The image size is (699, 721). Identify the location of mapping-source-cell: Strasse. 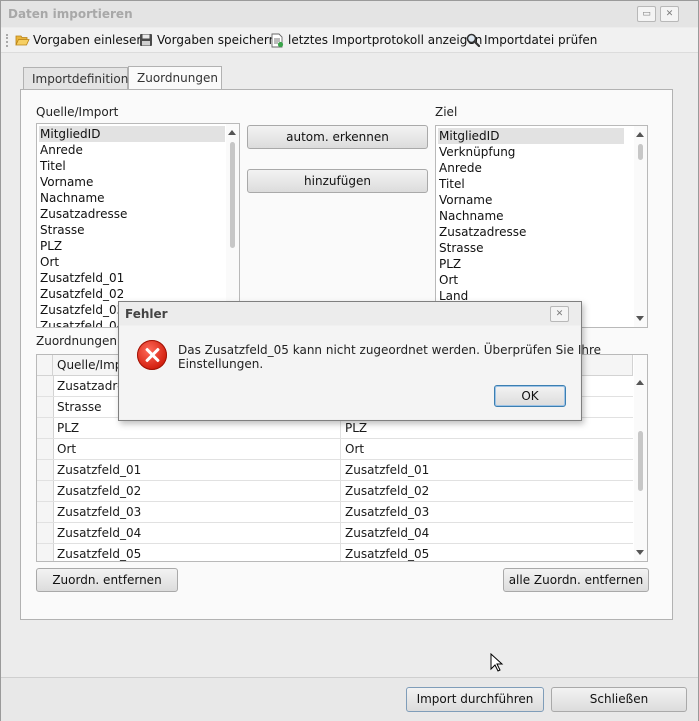
(79, 407).